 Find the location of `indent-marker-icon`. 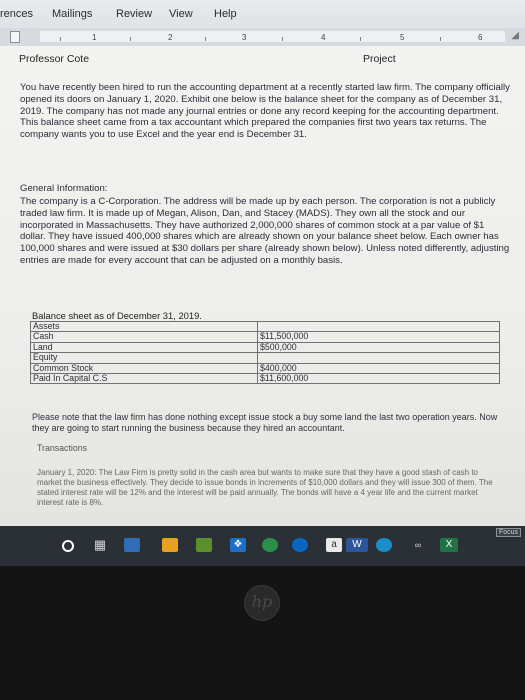

indent-marker-icon is located at coordinates (15, 37).